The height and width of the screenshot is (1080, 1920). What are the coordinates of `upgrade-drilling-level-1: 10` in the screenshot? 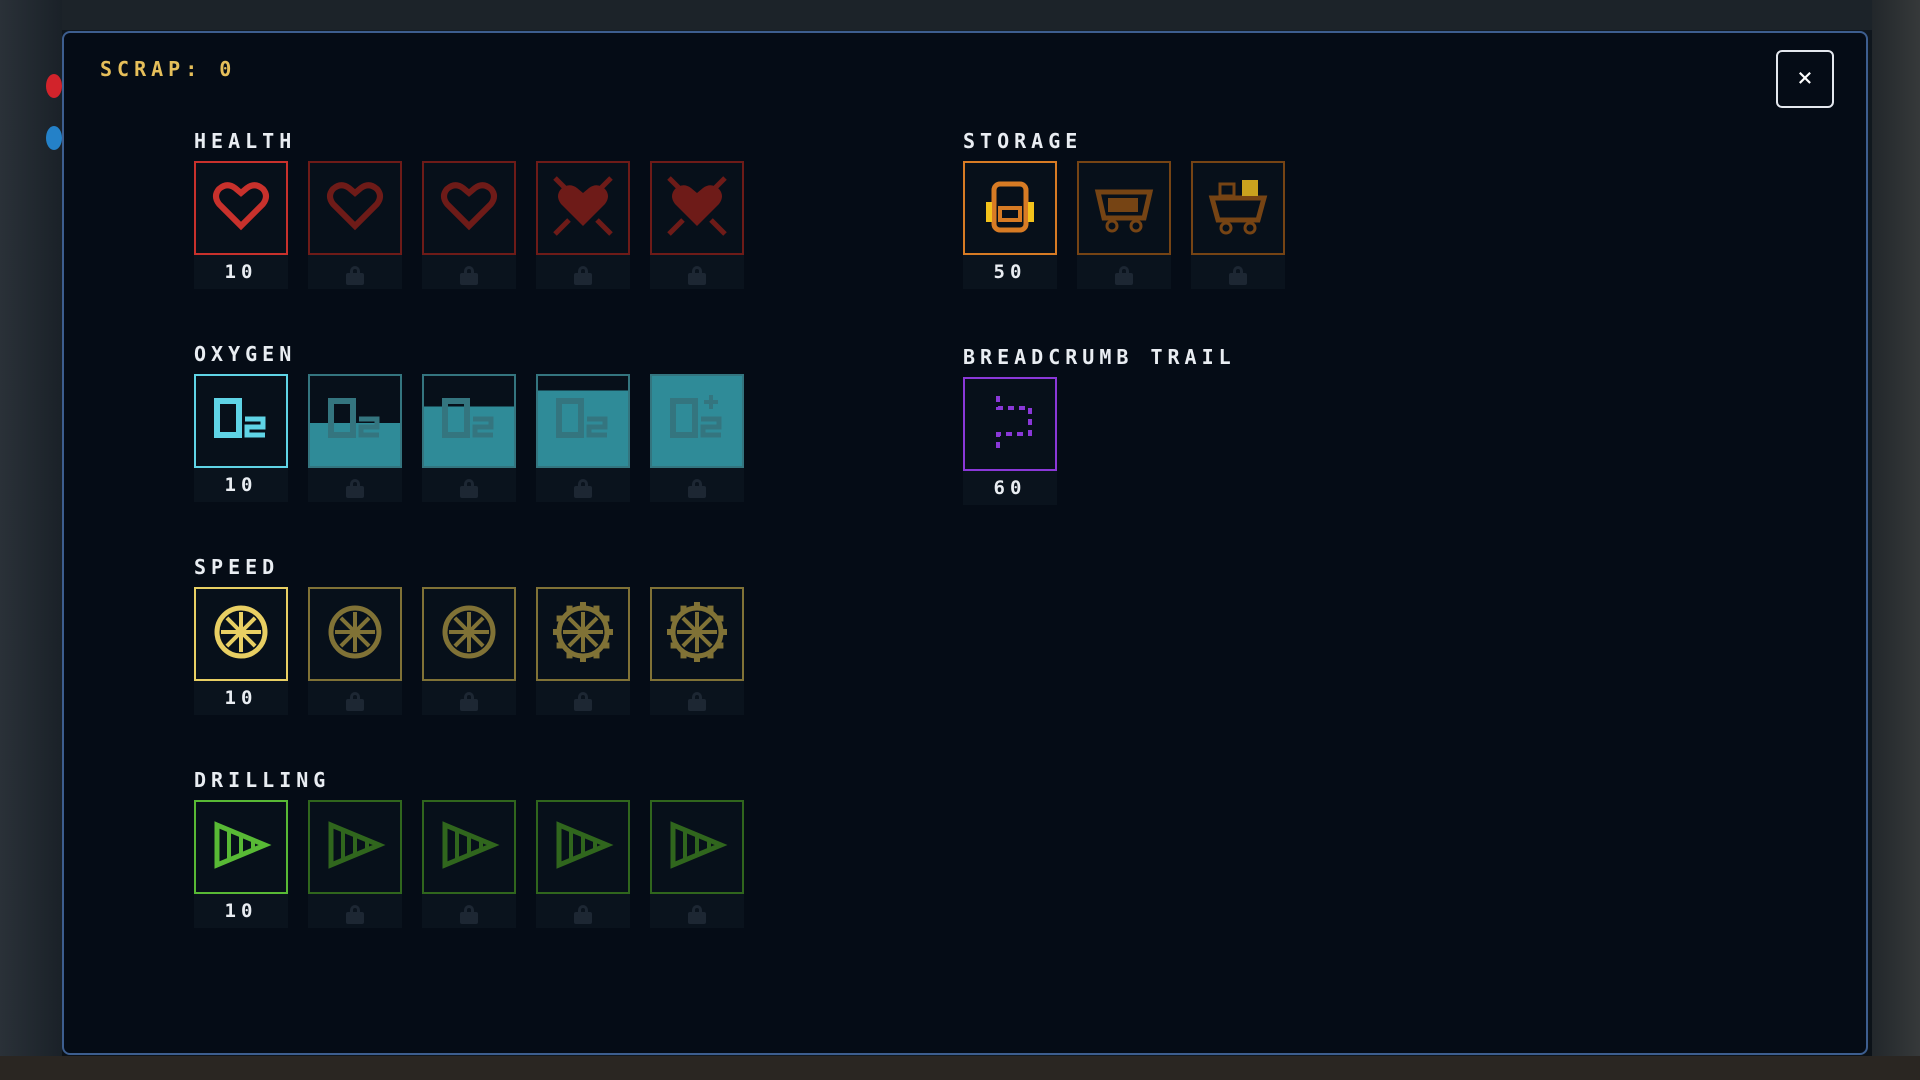 It's located at (241, 864).